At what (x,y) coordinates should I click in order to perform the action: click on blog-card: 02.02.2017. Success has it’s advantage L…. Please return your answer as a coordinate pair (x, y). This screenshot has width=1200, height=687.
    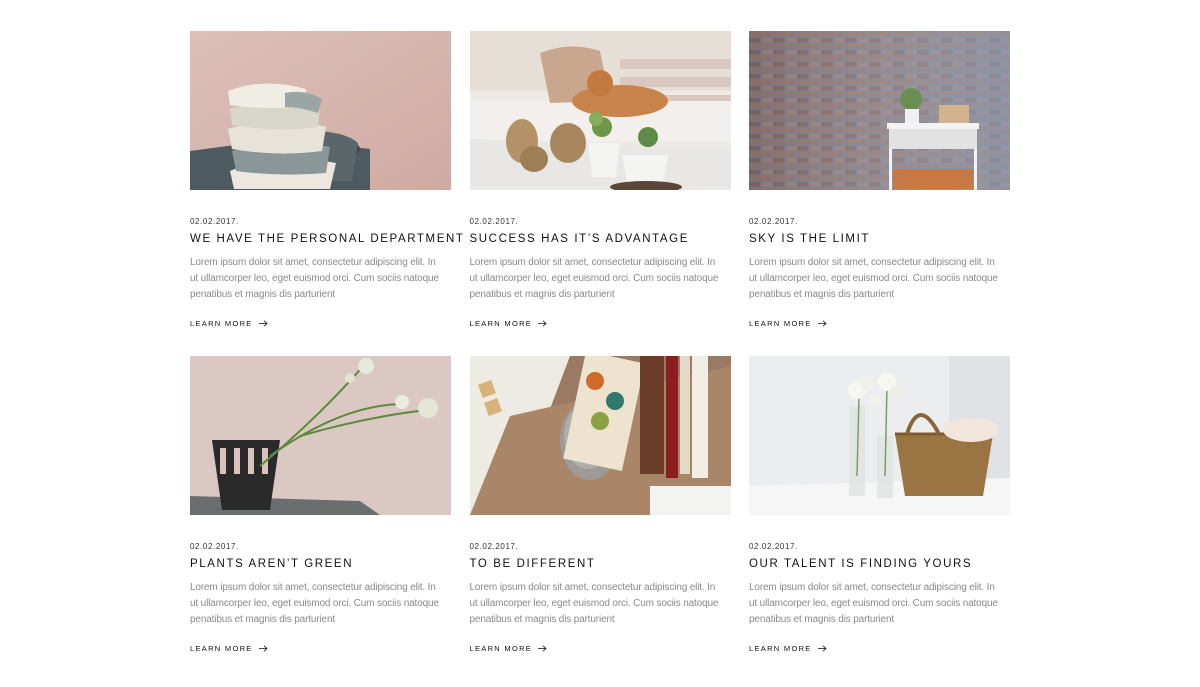
    Looking at the image, I should click on (600, 193).